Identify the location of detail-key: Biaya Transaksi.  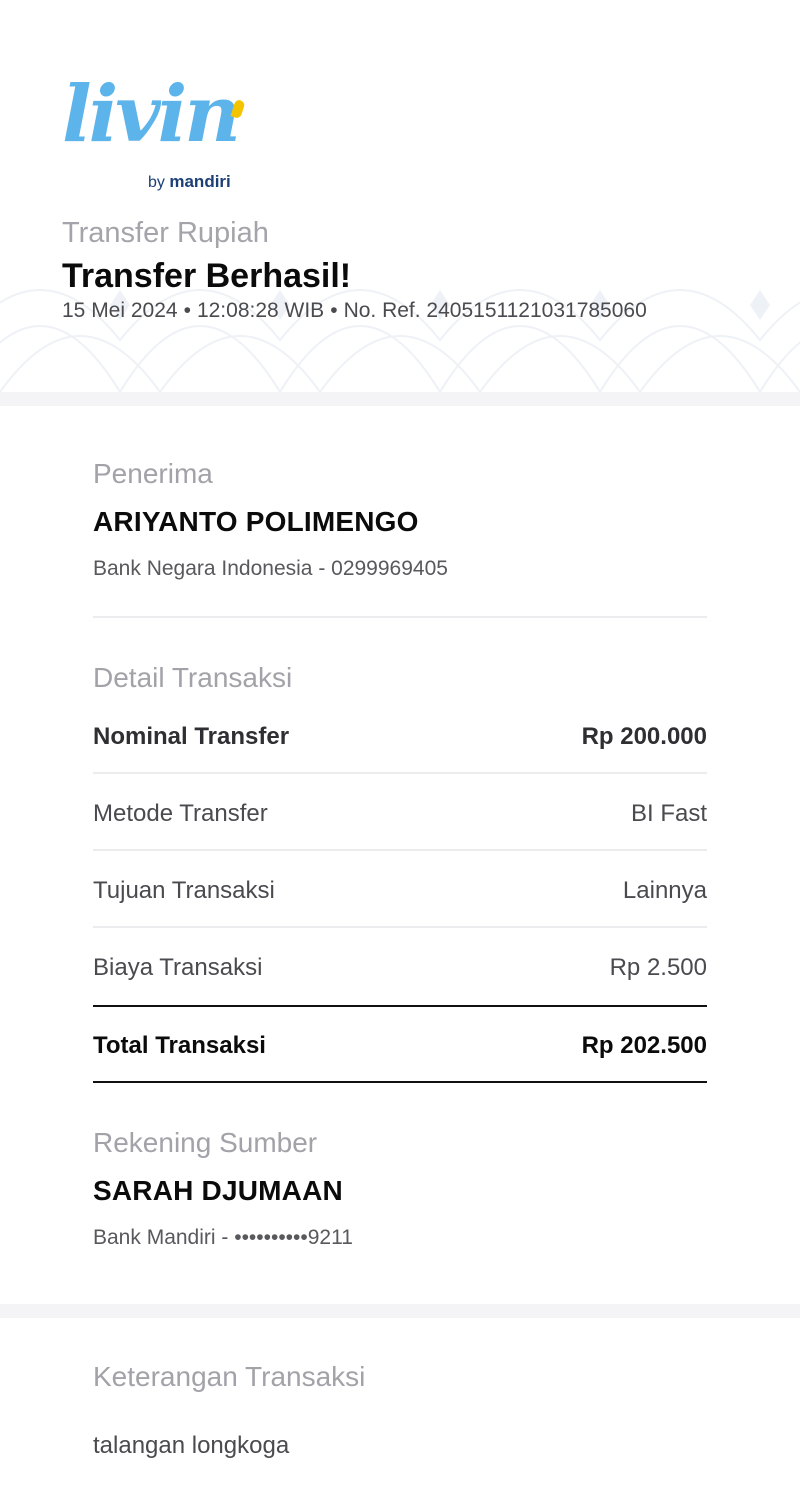
(178, 967).